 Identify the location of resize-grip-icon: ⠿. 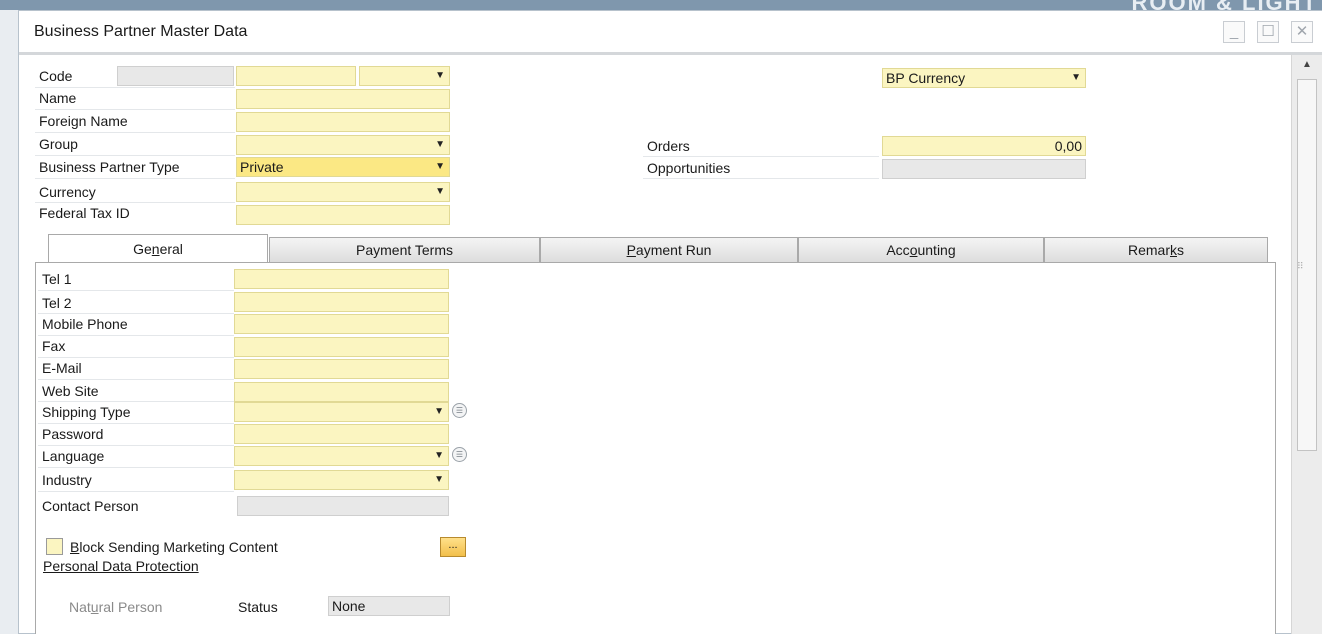
(1300, 266).